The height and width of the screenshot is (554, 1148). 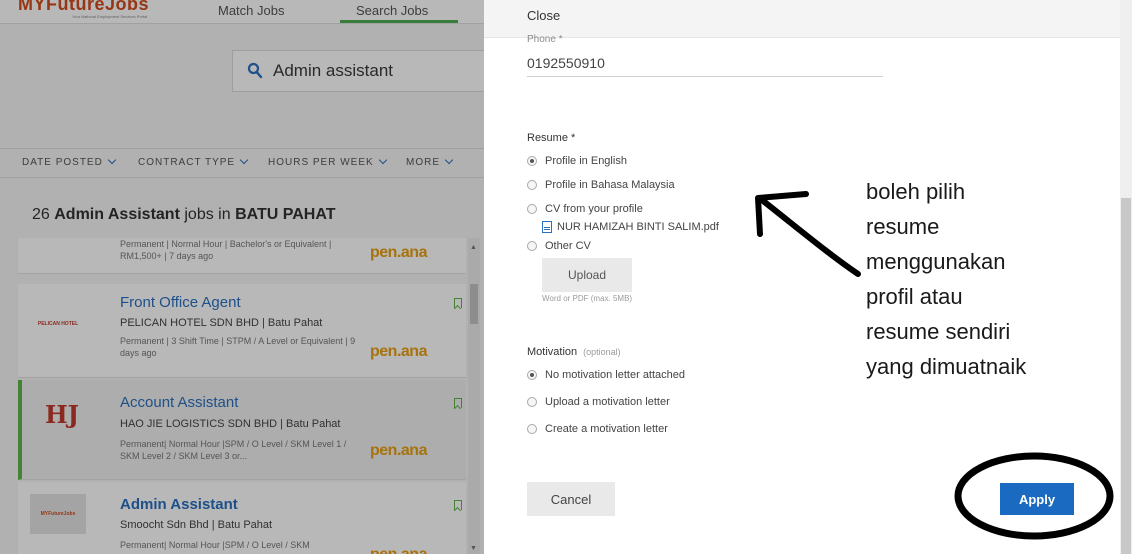 What do you see at coordinates (601, 185) in the screenshot?
I see `resume-option-profile-malay: Profile in Bahasa Malaysia` at bounding box center [601, 185].